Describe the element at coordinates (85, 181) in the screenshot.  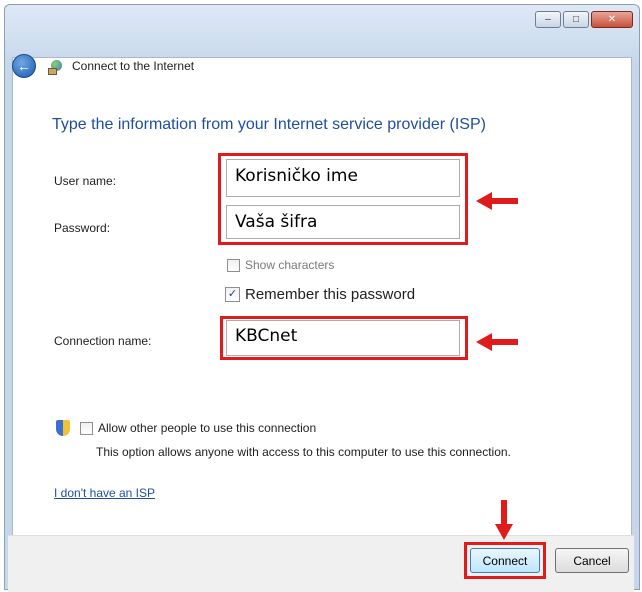
I see `user-name-label: User name:` at that location.